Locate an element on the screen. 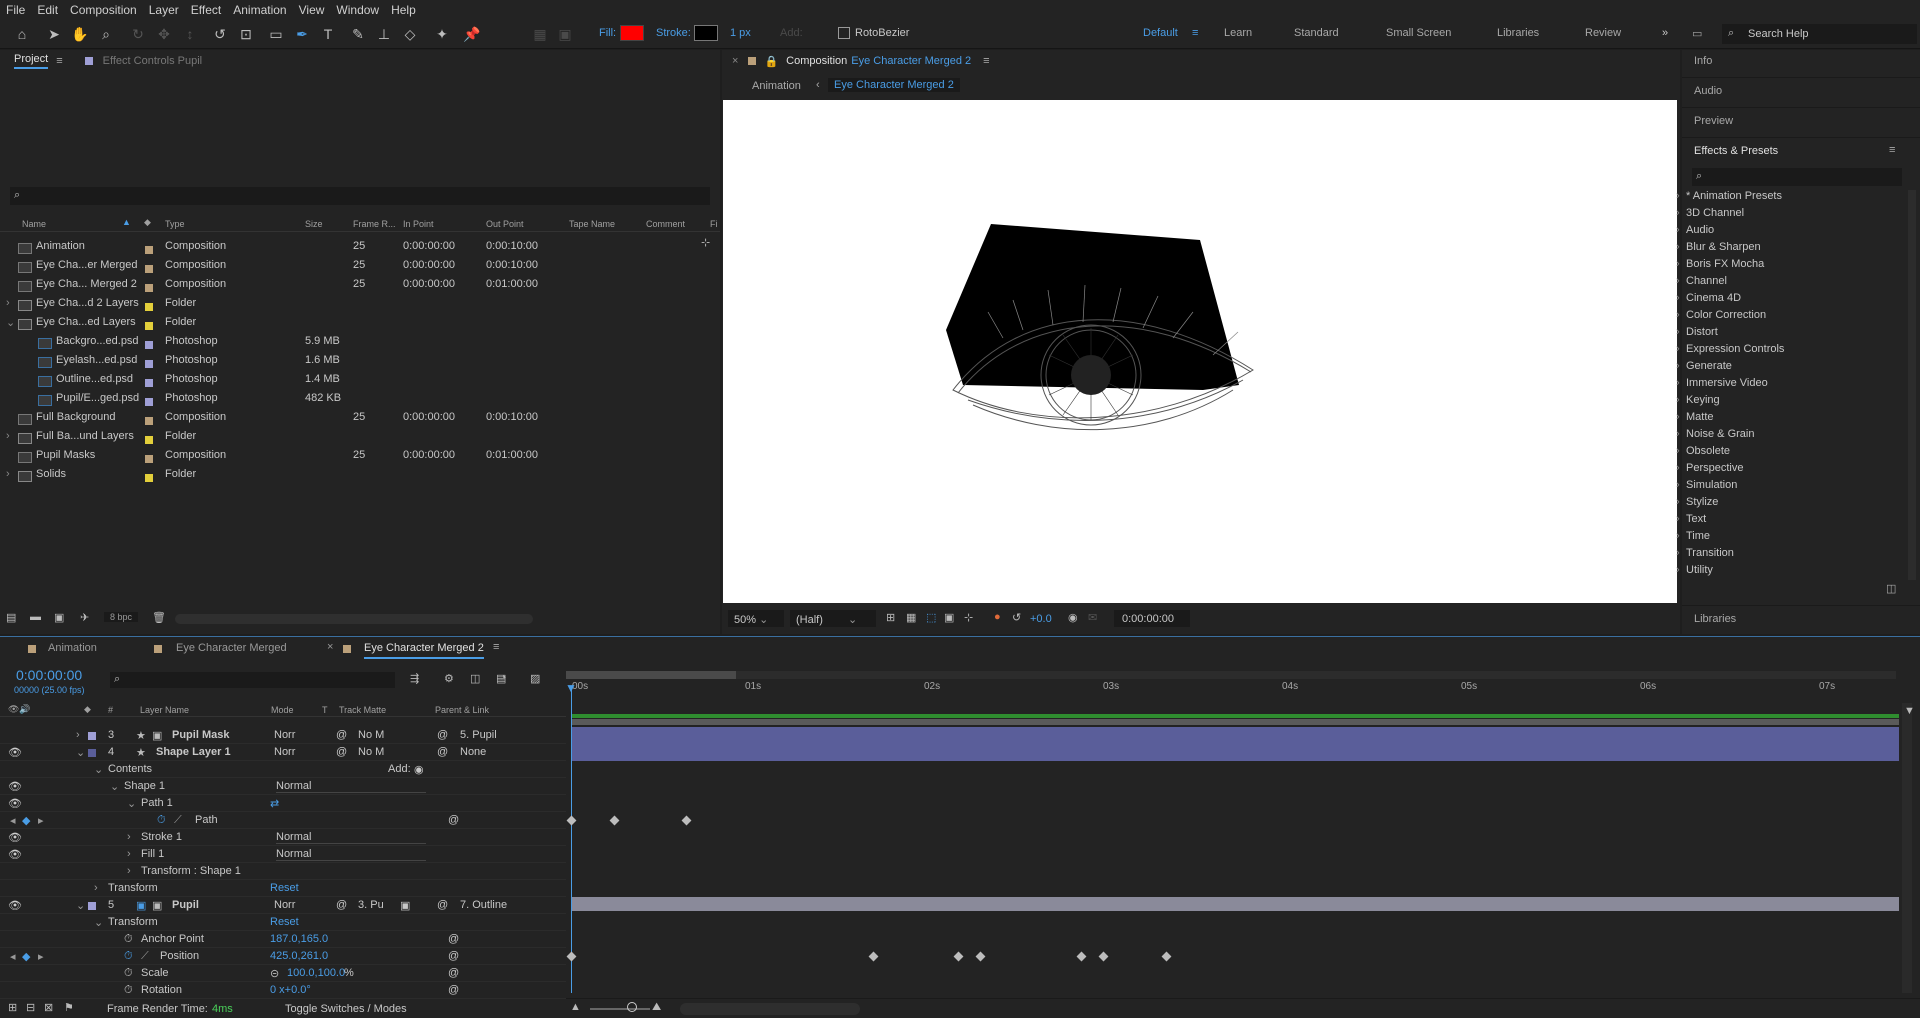 This screenshot has height=1018, width=1920. selection-tool-icon: ➤ is located at coordinates (54, 34).